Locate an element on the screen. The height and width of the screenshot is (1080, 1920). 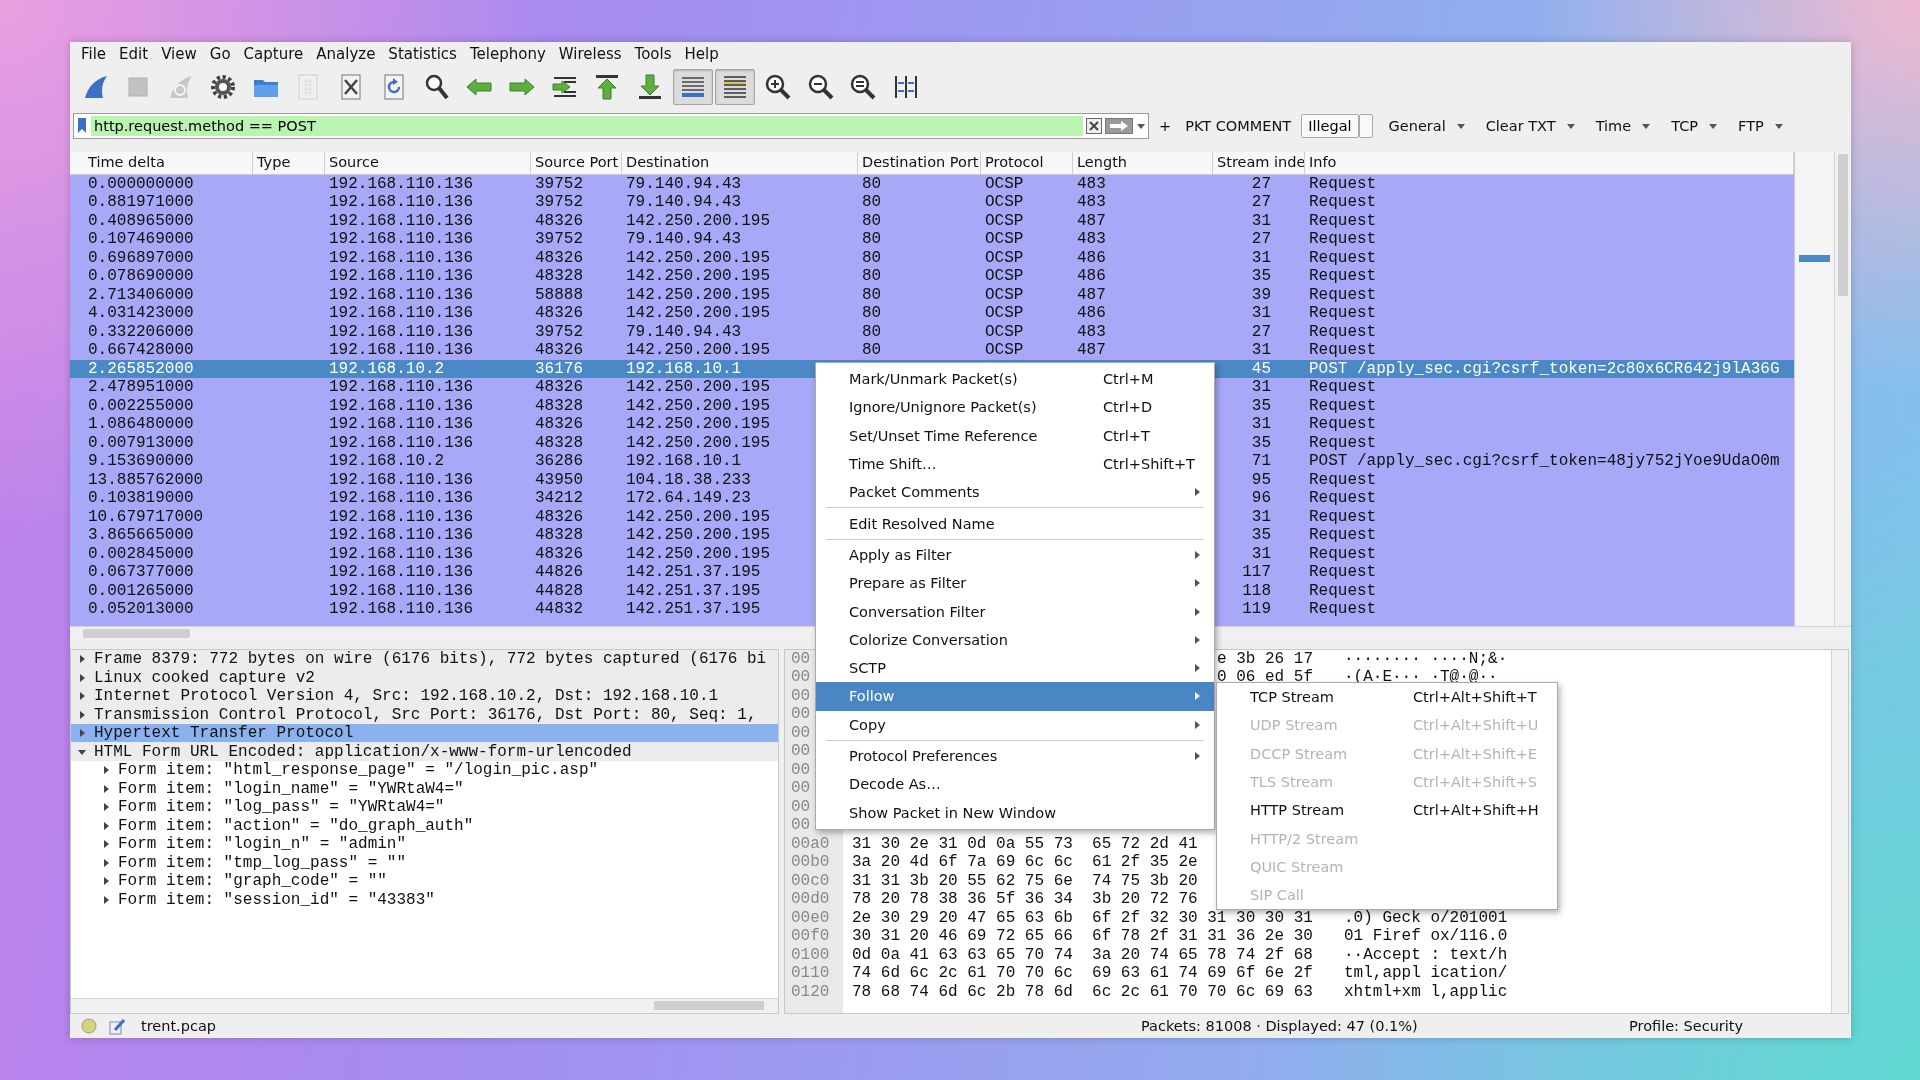
caret-icon is located at coordinates (1713, 125).